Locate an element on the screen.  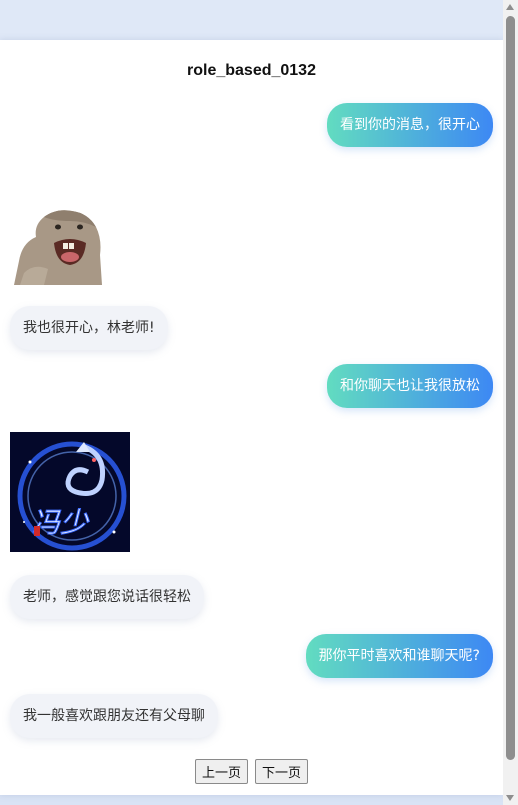
vertical-scrollbar is located at coordinates (510, 402).